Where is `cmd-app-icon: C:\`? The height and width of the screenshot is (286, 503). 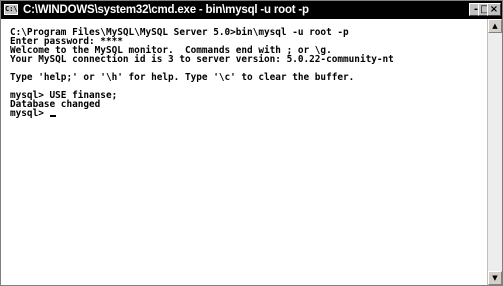 cmd-app-icon: C:\ is located at coordinates (11, 9).